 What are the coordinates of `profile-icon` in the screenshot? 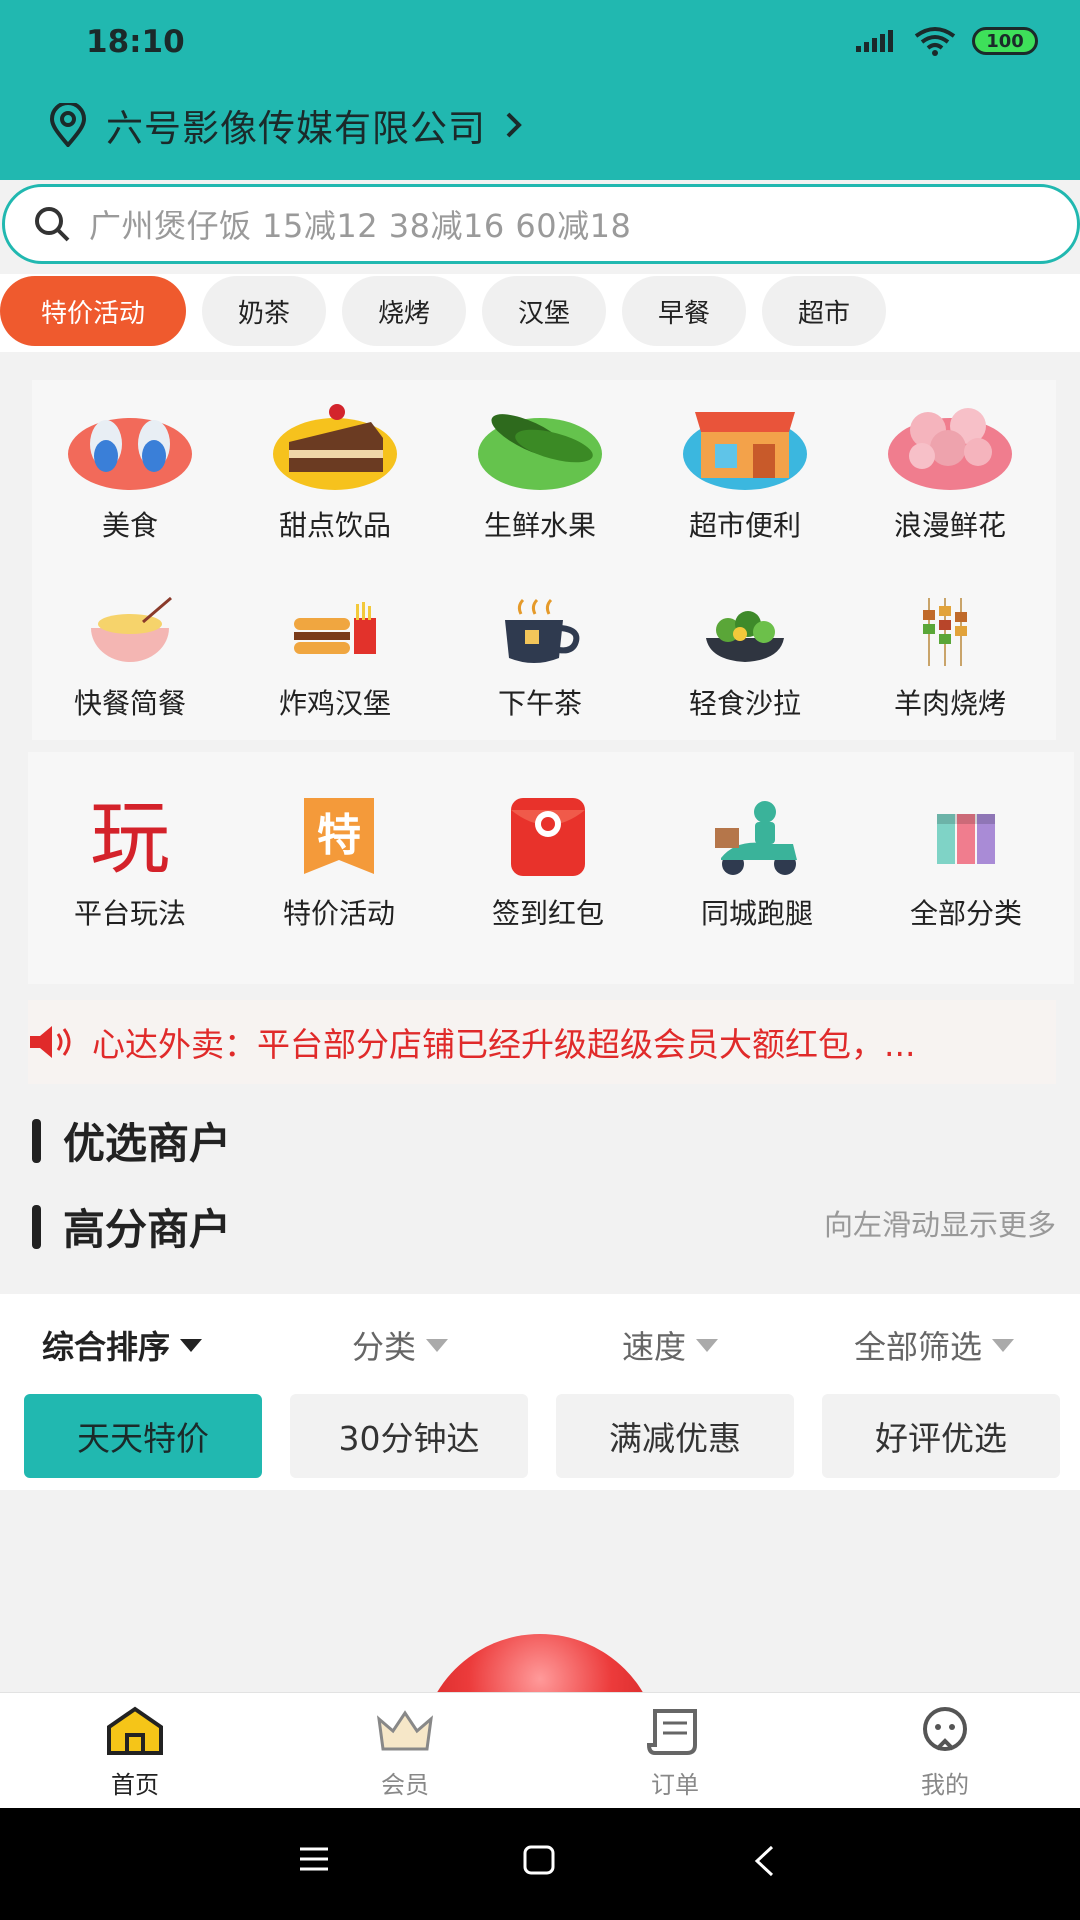 It's located at (945, 1729).